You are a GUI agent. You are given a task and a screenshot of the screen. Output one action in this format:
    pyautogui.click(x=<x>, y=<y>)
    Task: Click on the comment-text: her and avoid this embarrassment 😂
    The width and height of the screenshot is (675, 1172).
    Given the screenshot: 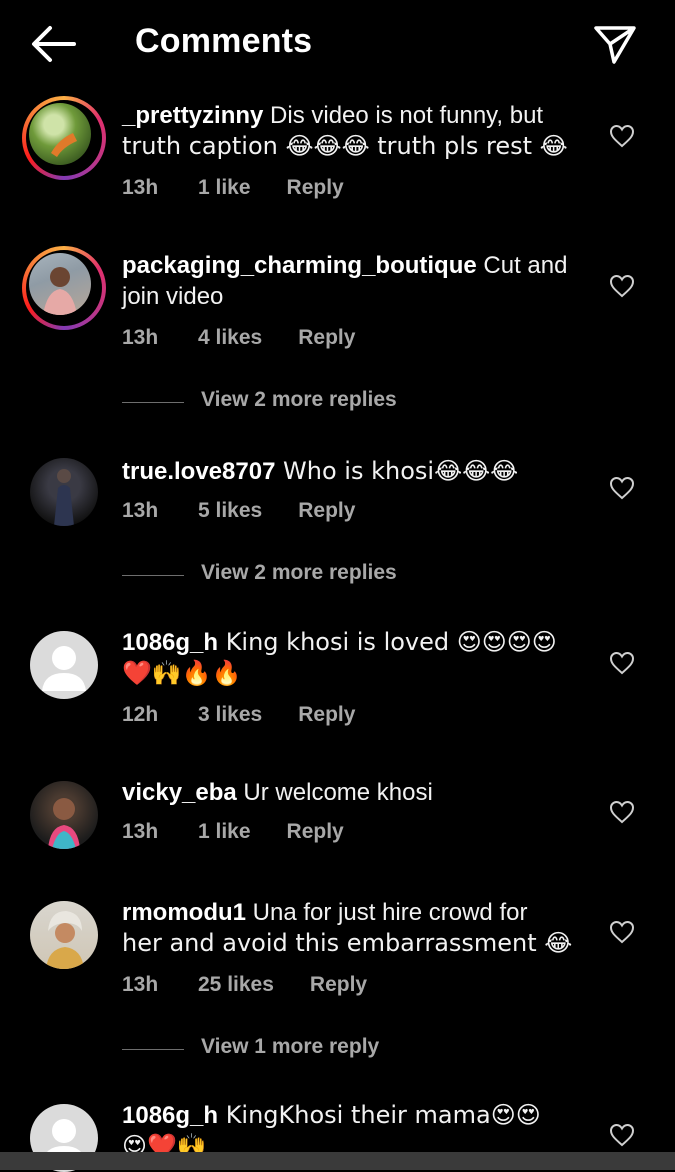 What is the action you would take?
    pyautogui.click(x=347, y=943)
    